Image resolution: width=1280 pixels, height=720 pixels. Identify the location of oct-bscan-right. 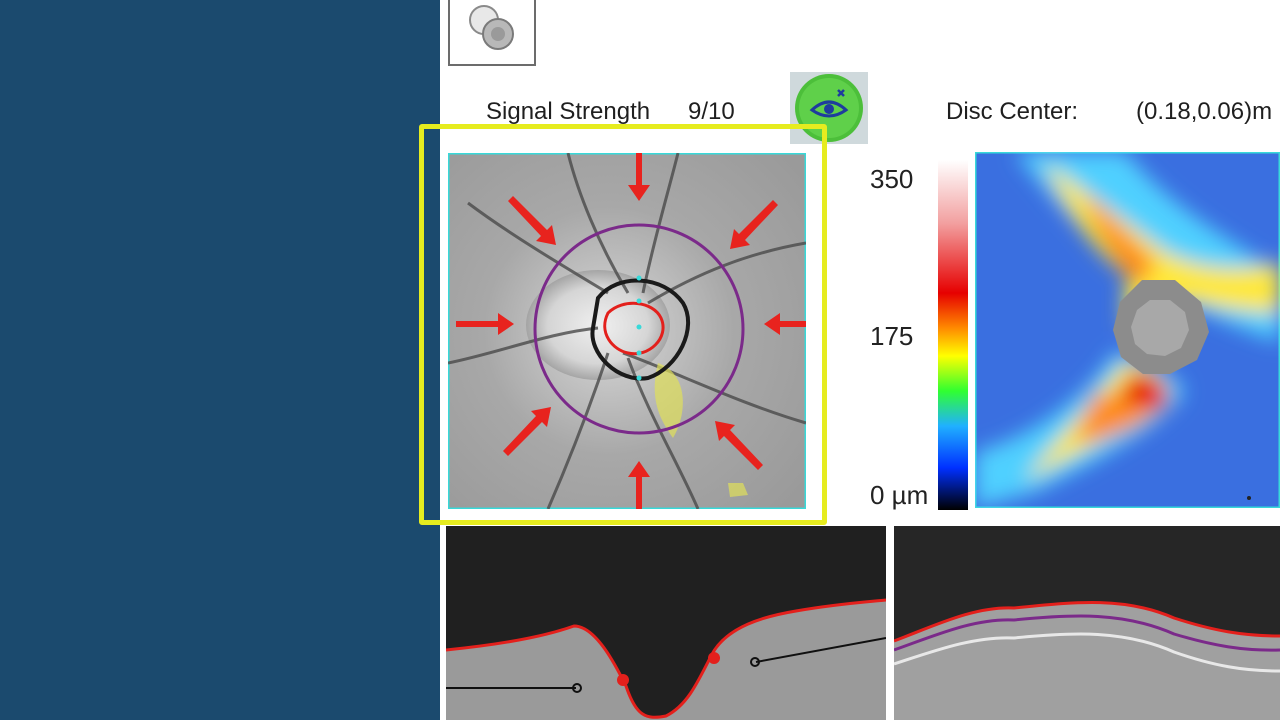
(1087, 623).